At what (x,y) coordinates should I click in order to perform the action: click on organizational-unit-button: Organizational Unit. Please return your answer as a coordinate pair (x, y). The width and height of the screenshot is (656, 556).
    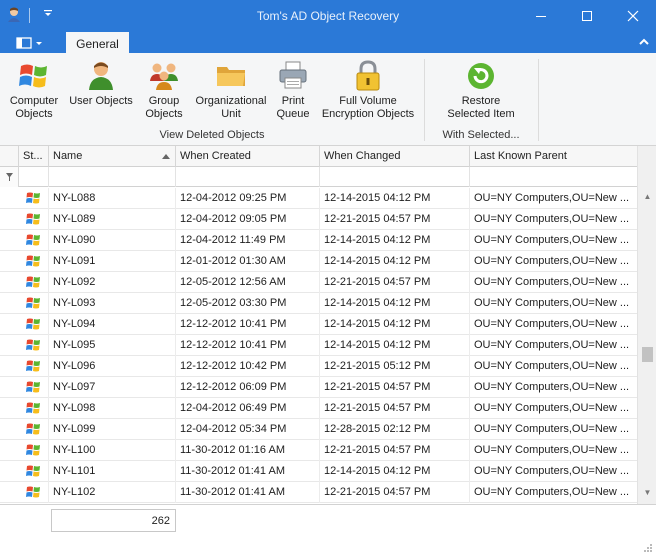
    Looking at the image, I should click on (231, 90).